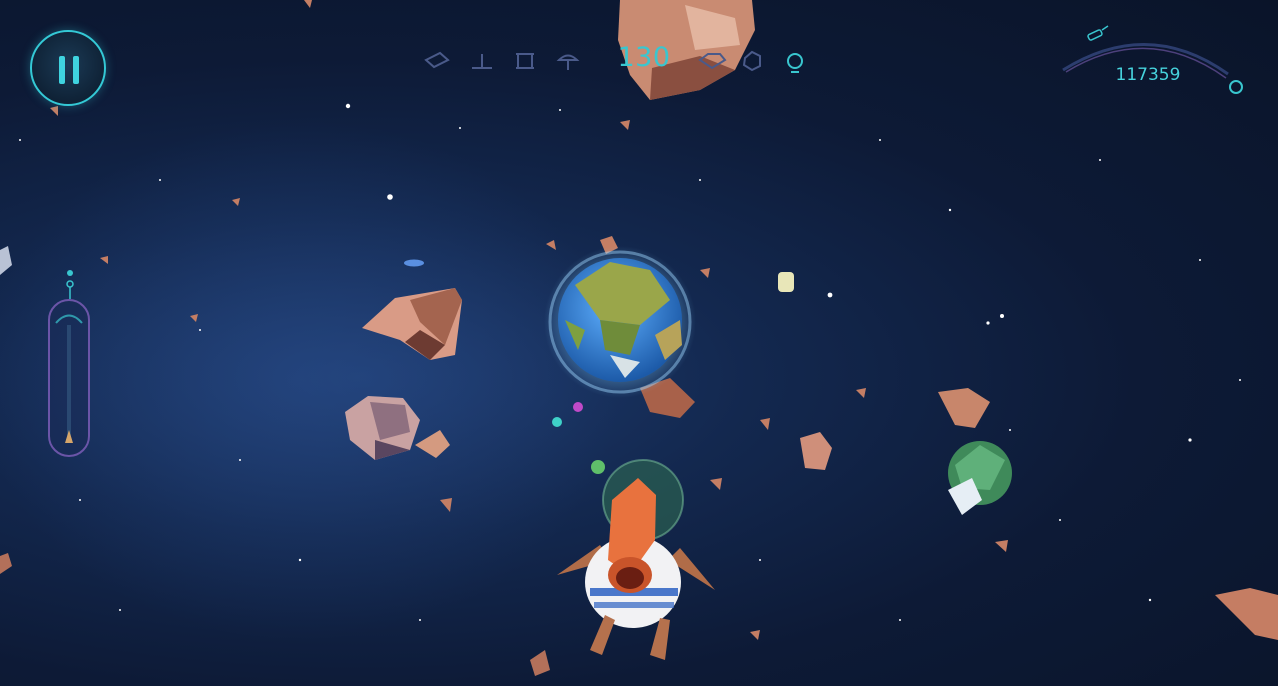  Describe the element at coordinates (712, 61) in the screenshot. I see `crystal-outline-icon` at that location.